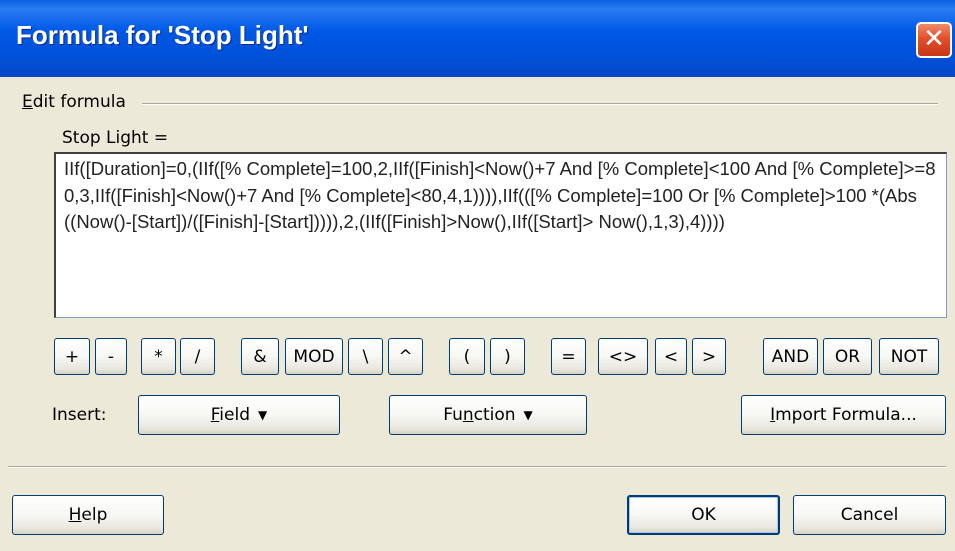 This screenshot has width=955, height=551. Describe the element at coordinates (197, 356) in the screenshot. I see `operator-divide-button: /` at that location.